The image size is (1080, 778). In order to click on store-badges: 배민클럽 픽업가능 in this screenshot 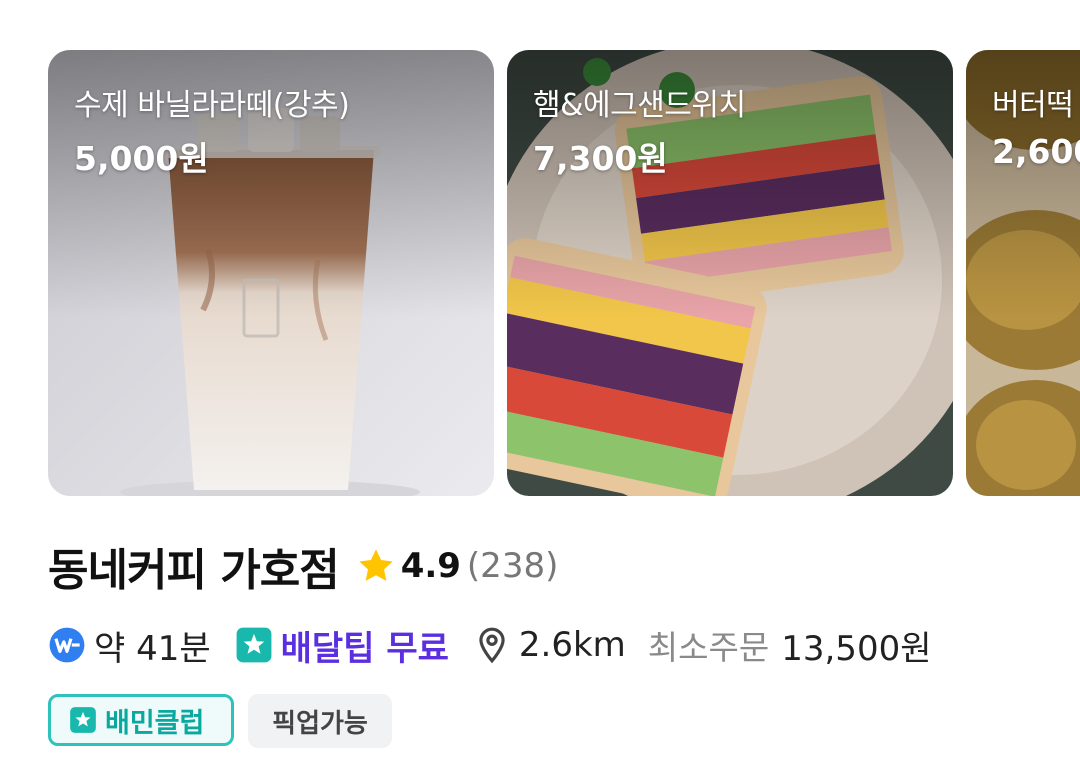, I will do `click(220, 721)`.